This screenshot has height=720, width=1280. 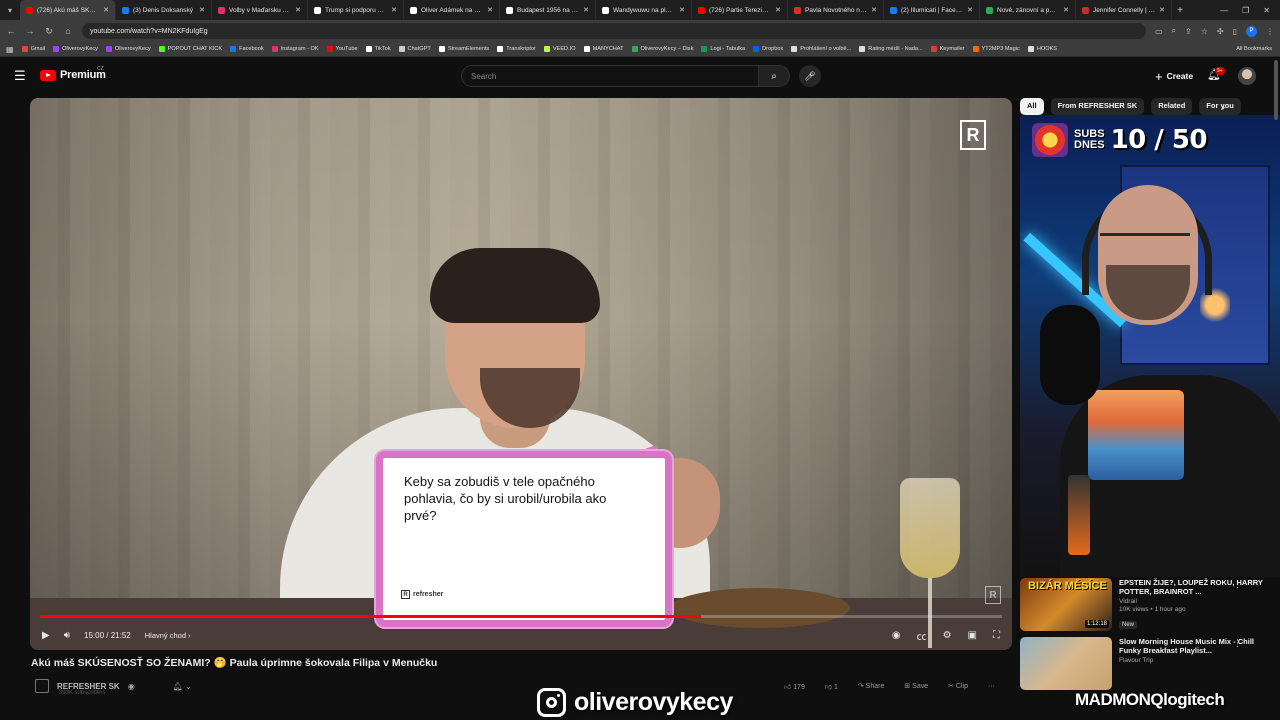 I want to click on clip-button: ✂ Clip, so click(x=958, y=686).